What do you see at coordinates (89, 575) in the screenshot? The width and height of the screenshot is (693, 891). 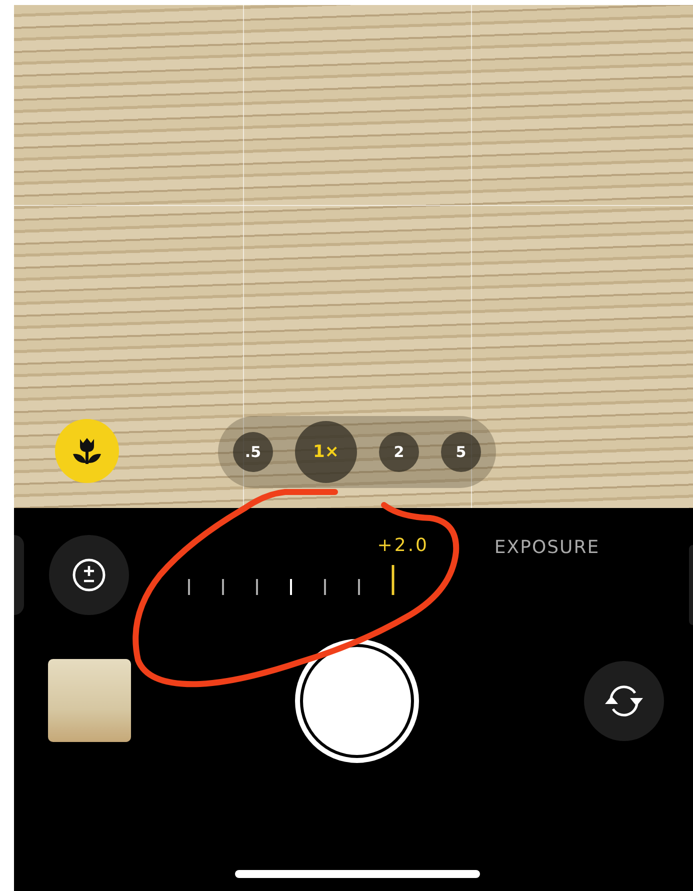 I see `plus-minus-icon` at bounding box center [89, 575].